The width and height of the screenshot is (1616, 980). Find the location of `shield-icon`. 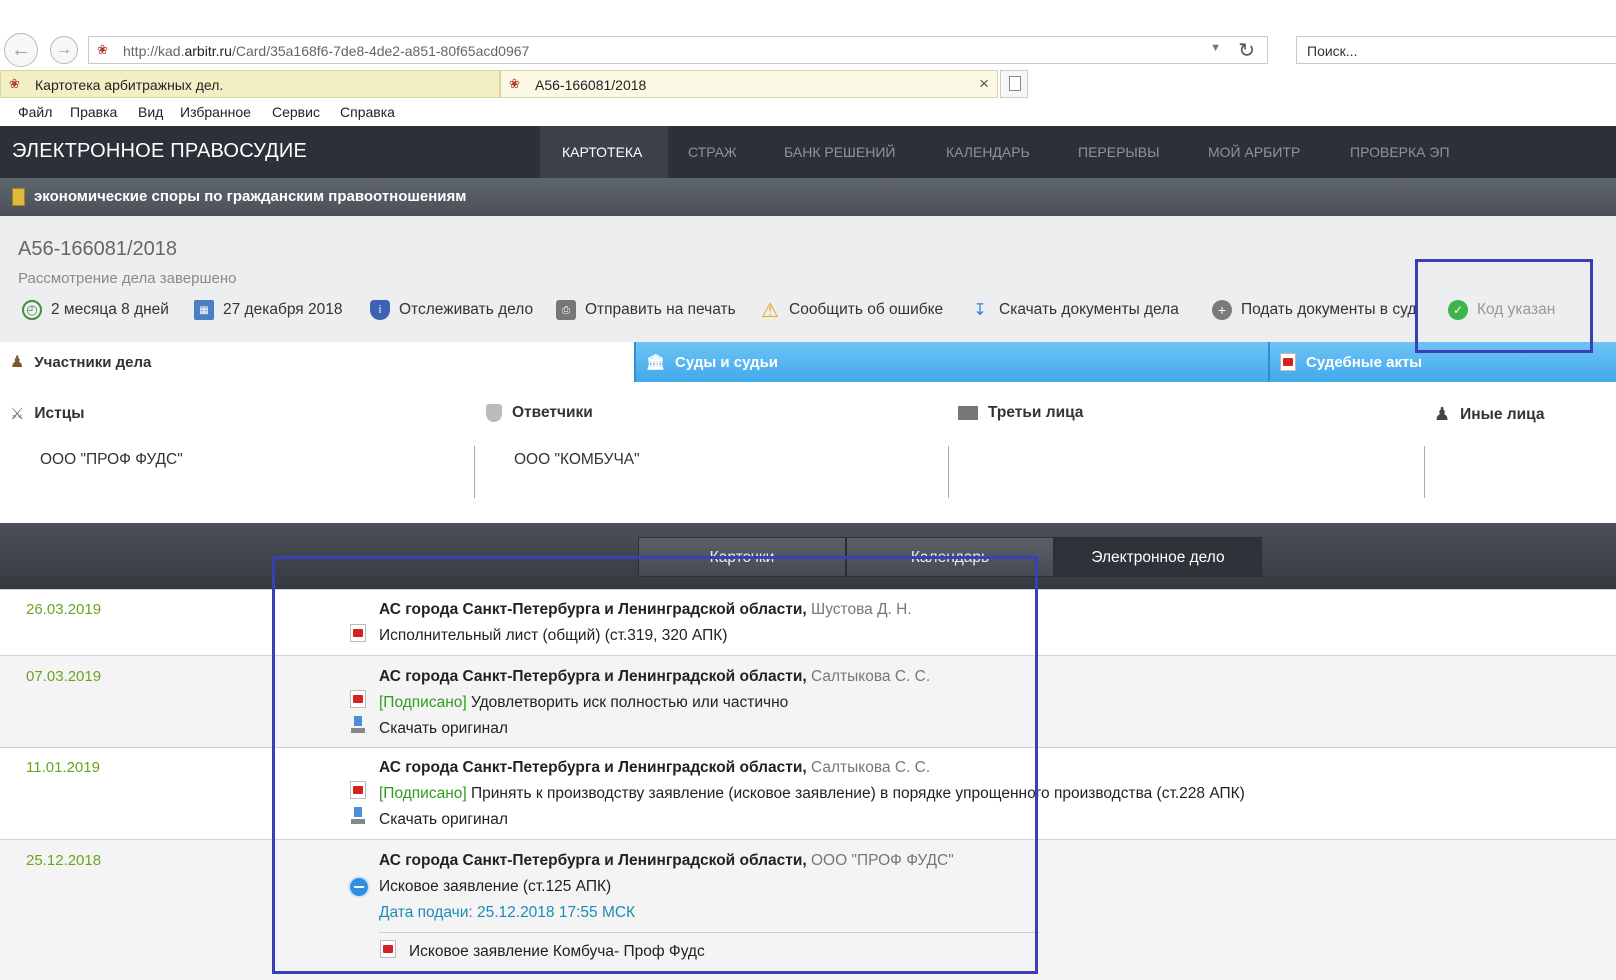

shield-icon is located at coordinates (494, 413).